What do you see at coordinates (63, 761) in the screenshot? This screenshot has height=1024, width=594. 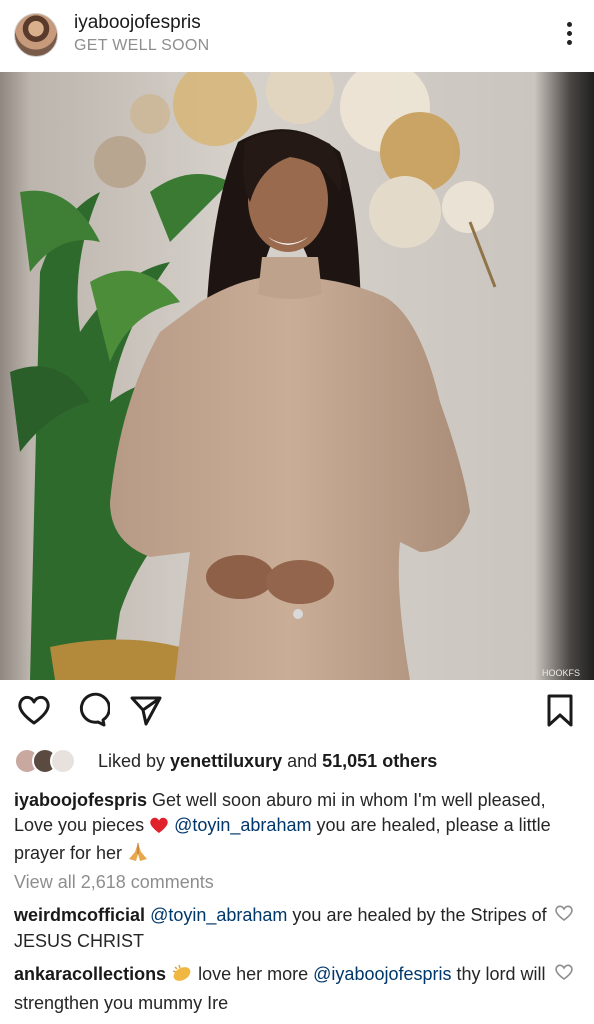 I see `liker-avatar` at bounding box center [63, 761].